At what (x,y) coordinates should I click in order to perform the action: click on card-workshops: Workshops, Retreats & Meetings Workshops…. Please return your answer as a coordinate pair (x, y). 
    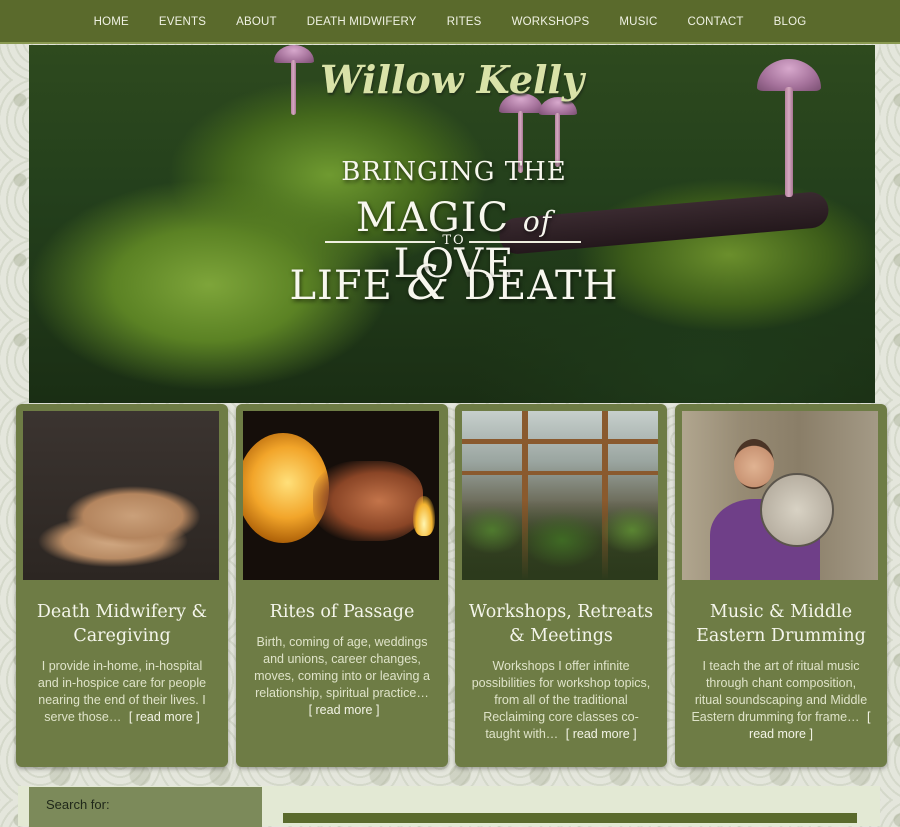
    Looking at the image, I should click on (561, 585).